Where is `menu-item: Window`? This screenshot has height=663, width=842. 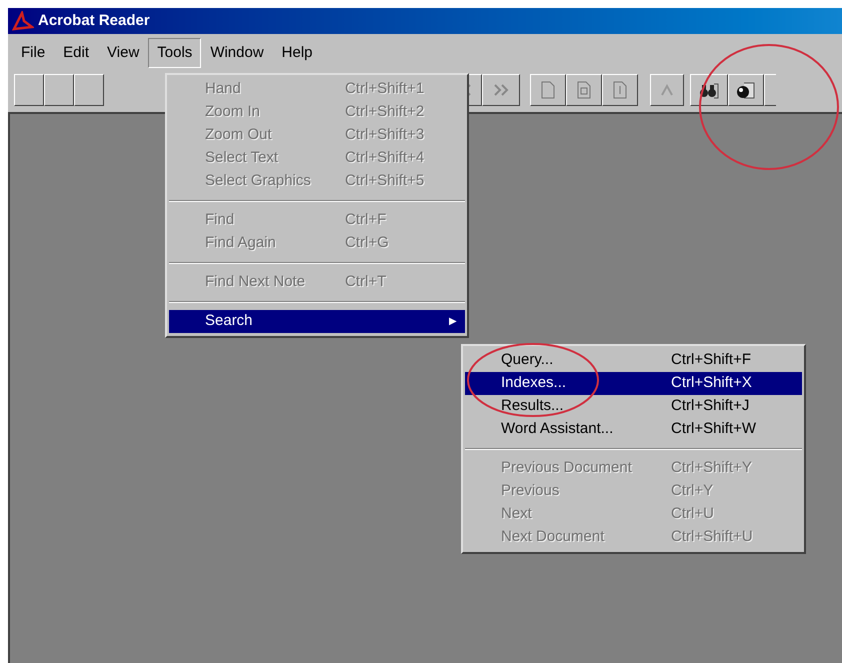
menu-item: Window is located at coordinates (237, 53).